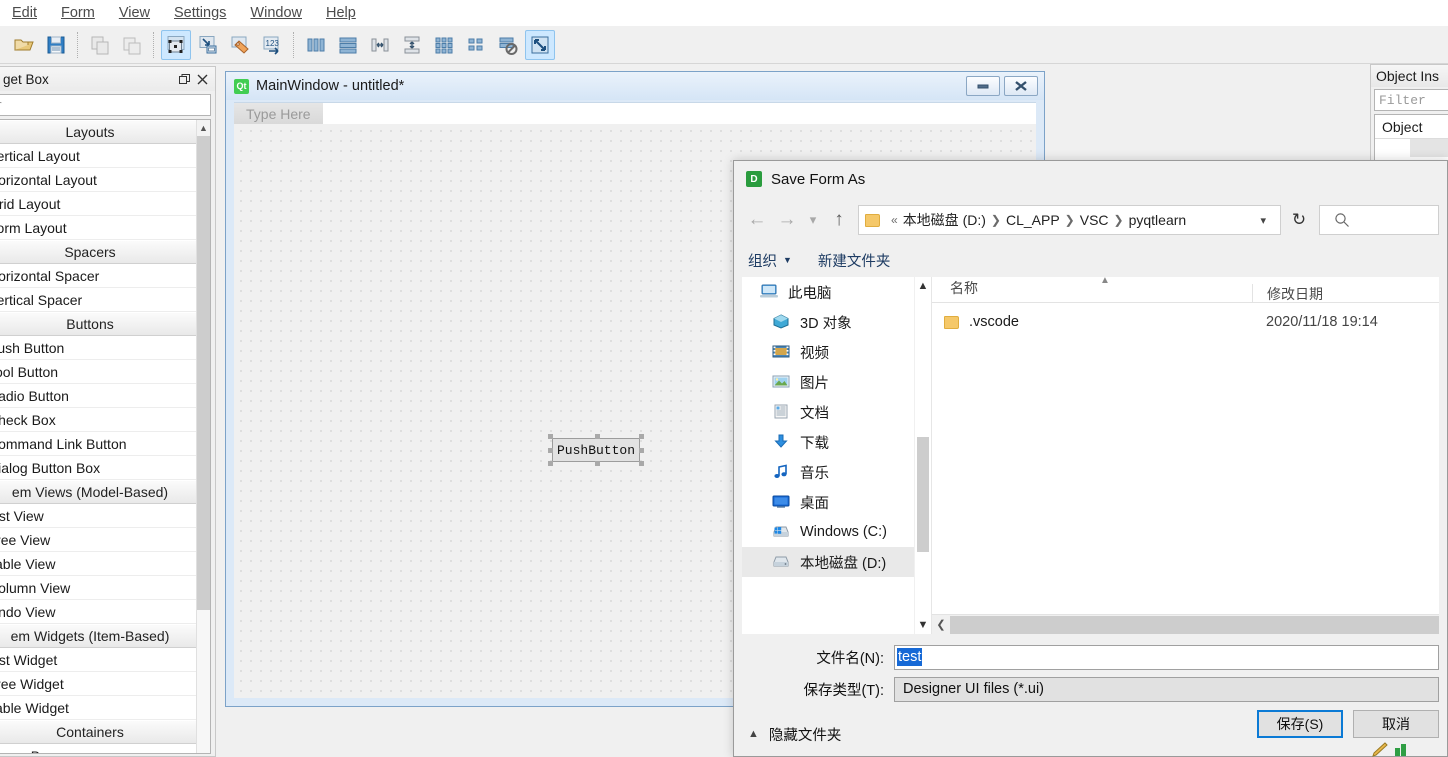 The image size is (1448, 757). I want to click on push-button-widget: PushButton, so click(596, 450).